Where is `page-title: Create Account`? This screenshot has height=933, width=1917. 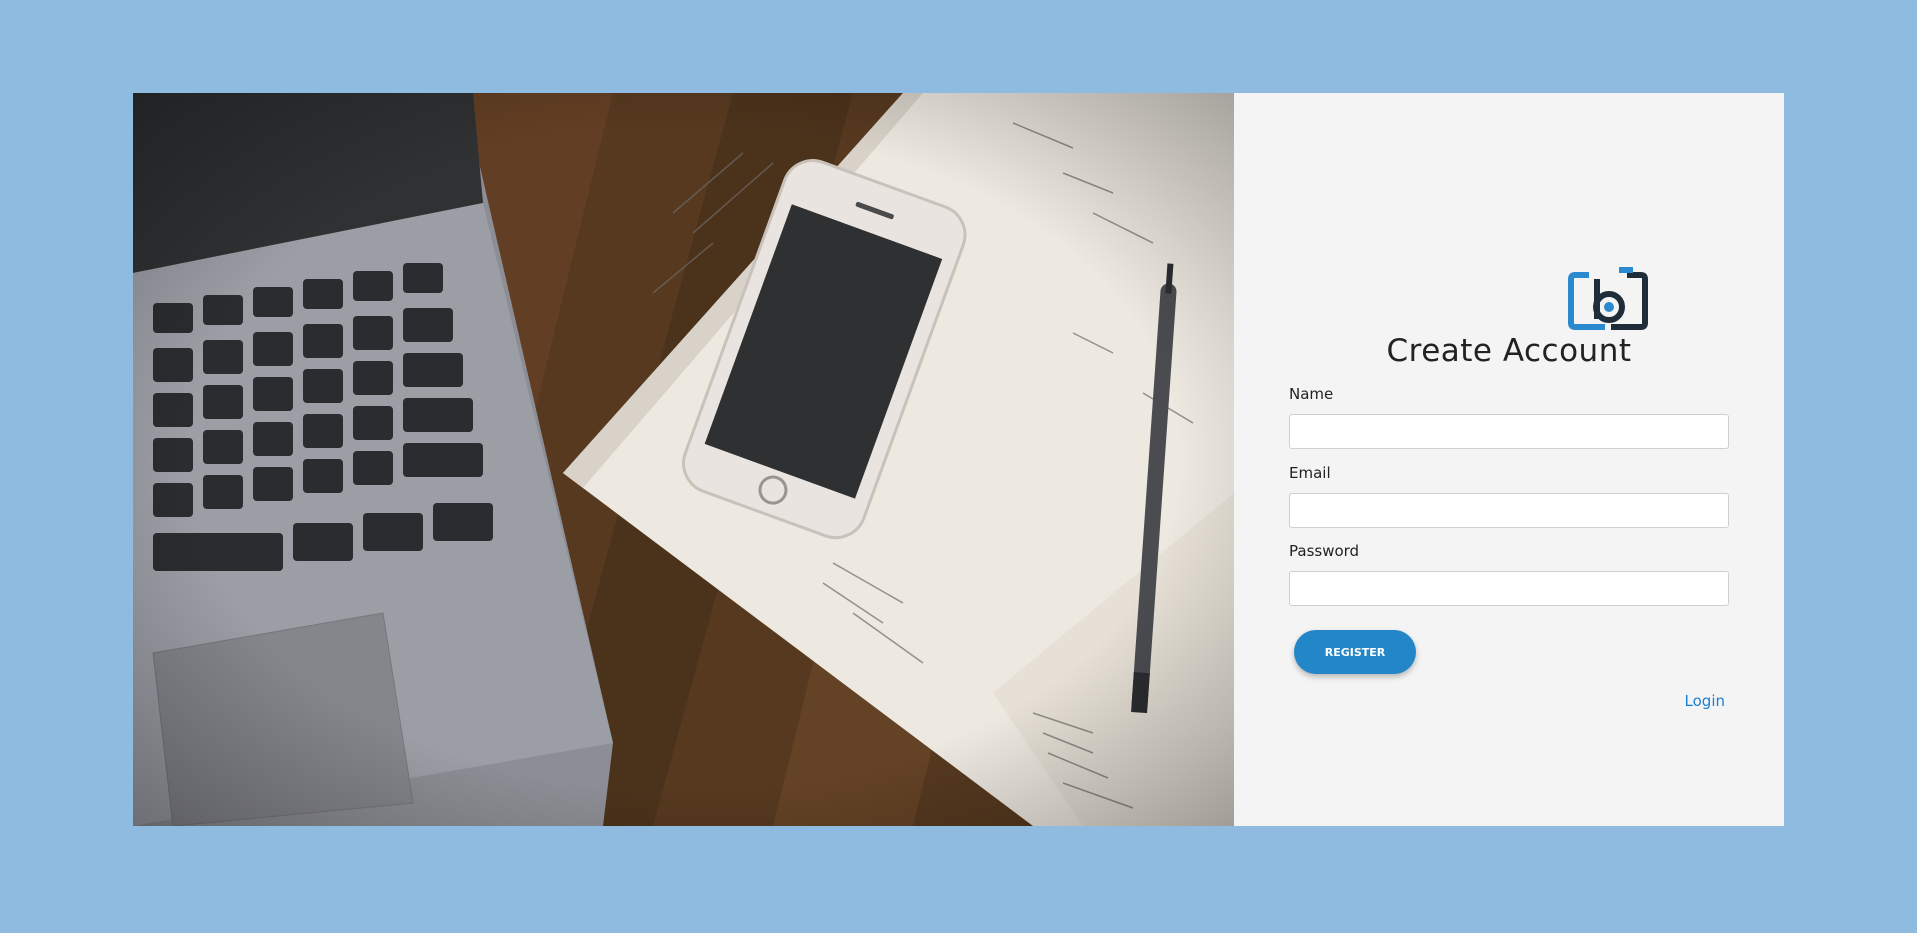 page-title: Create Account is located at coordinates (1509, 351).